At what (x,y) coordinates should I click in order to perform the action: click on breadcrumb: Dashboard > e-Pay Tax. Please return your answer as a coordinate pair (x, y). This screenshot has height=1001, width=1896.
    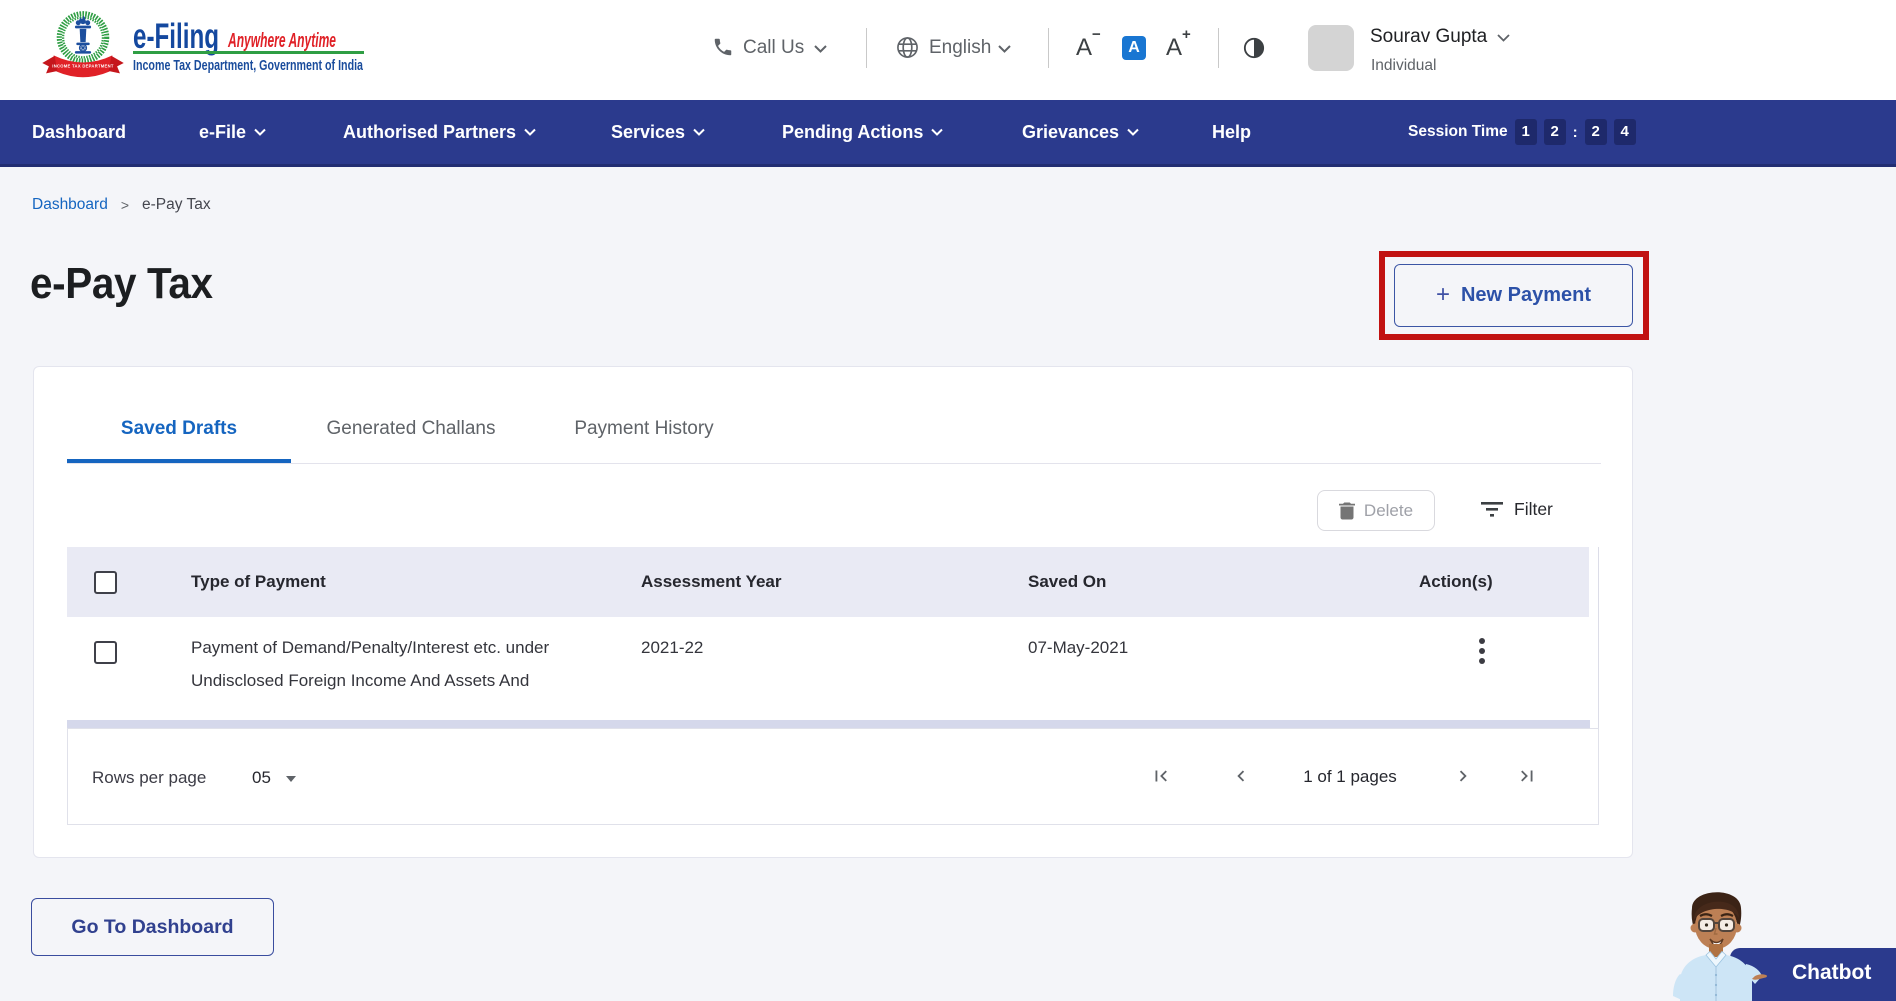
    Looking at the image, I should click on (121, 205).